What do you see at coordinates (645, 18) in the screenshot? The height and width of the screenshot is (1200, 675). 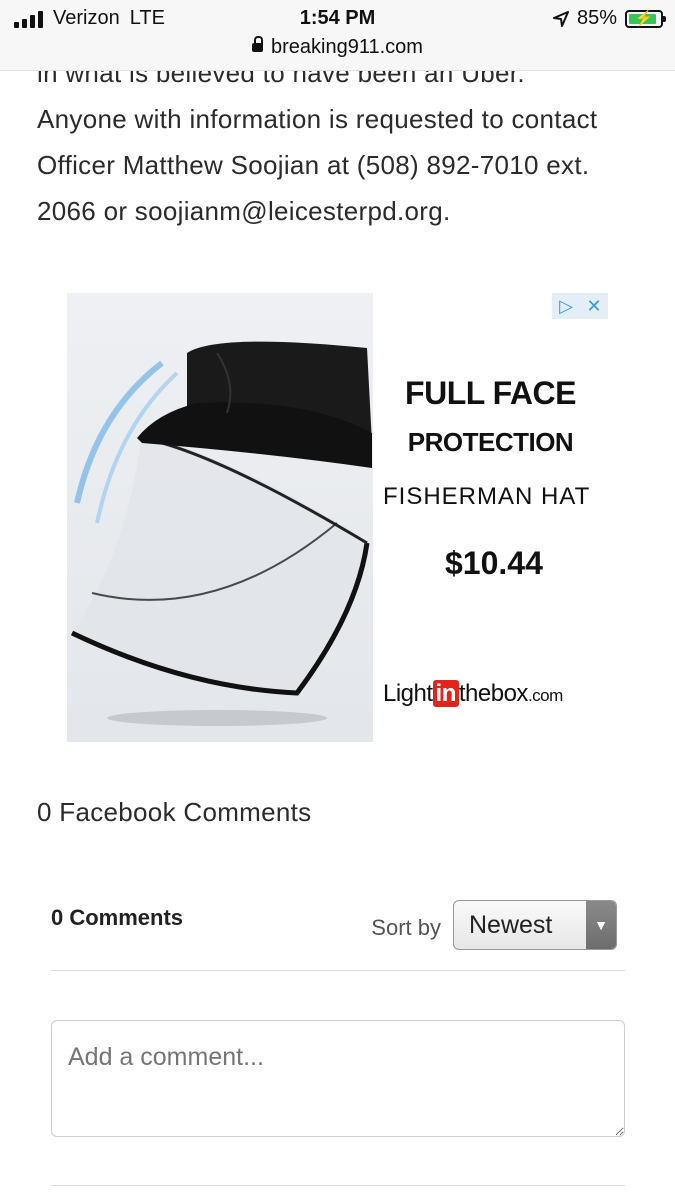 I see `battery-charging-icon: ⚡` at bounding box center [645, 18].